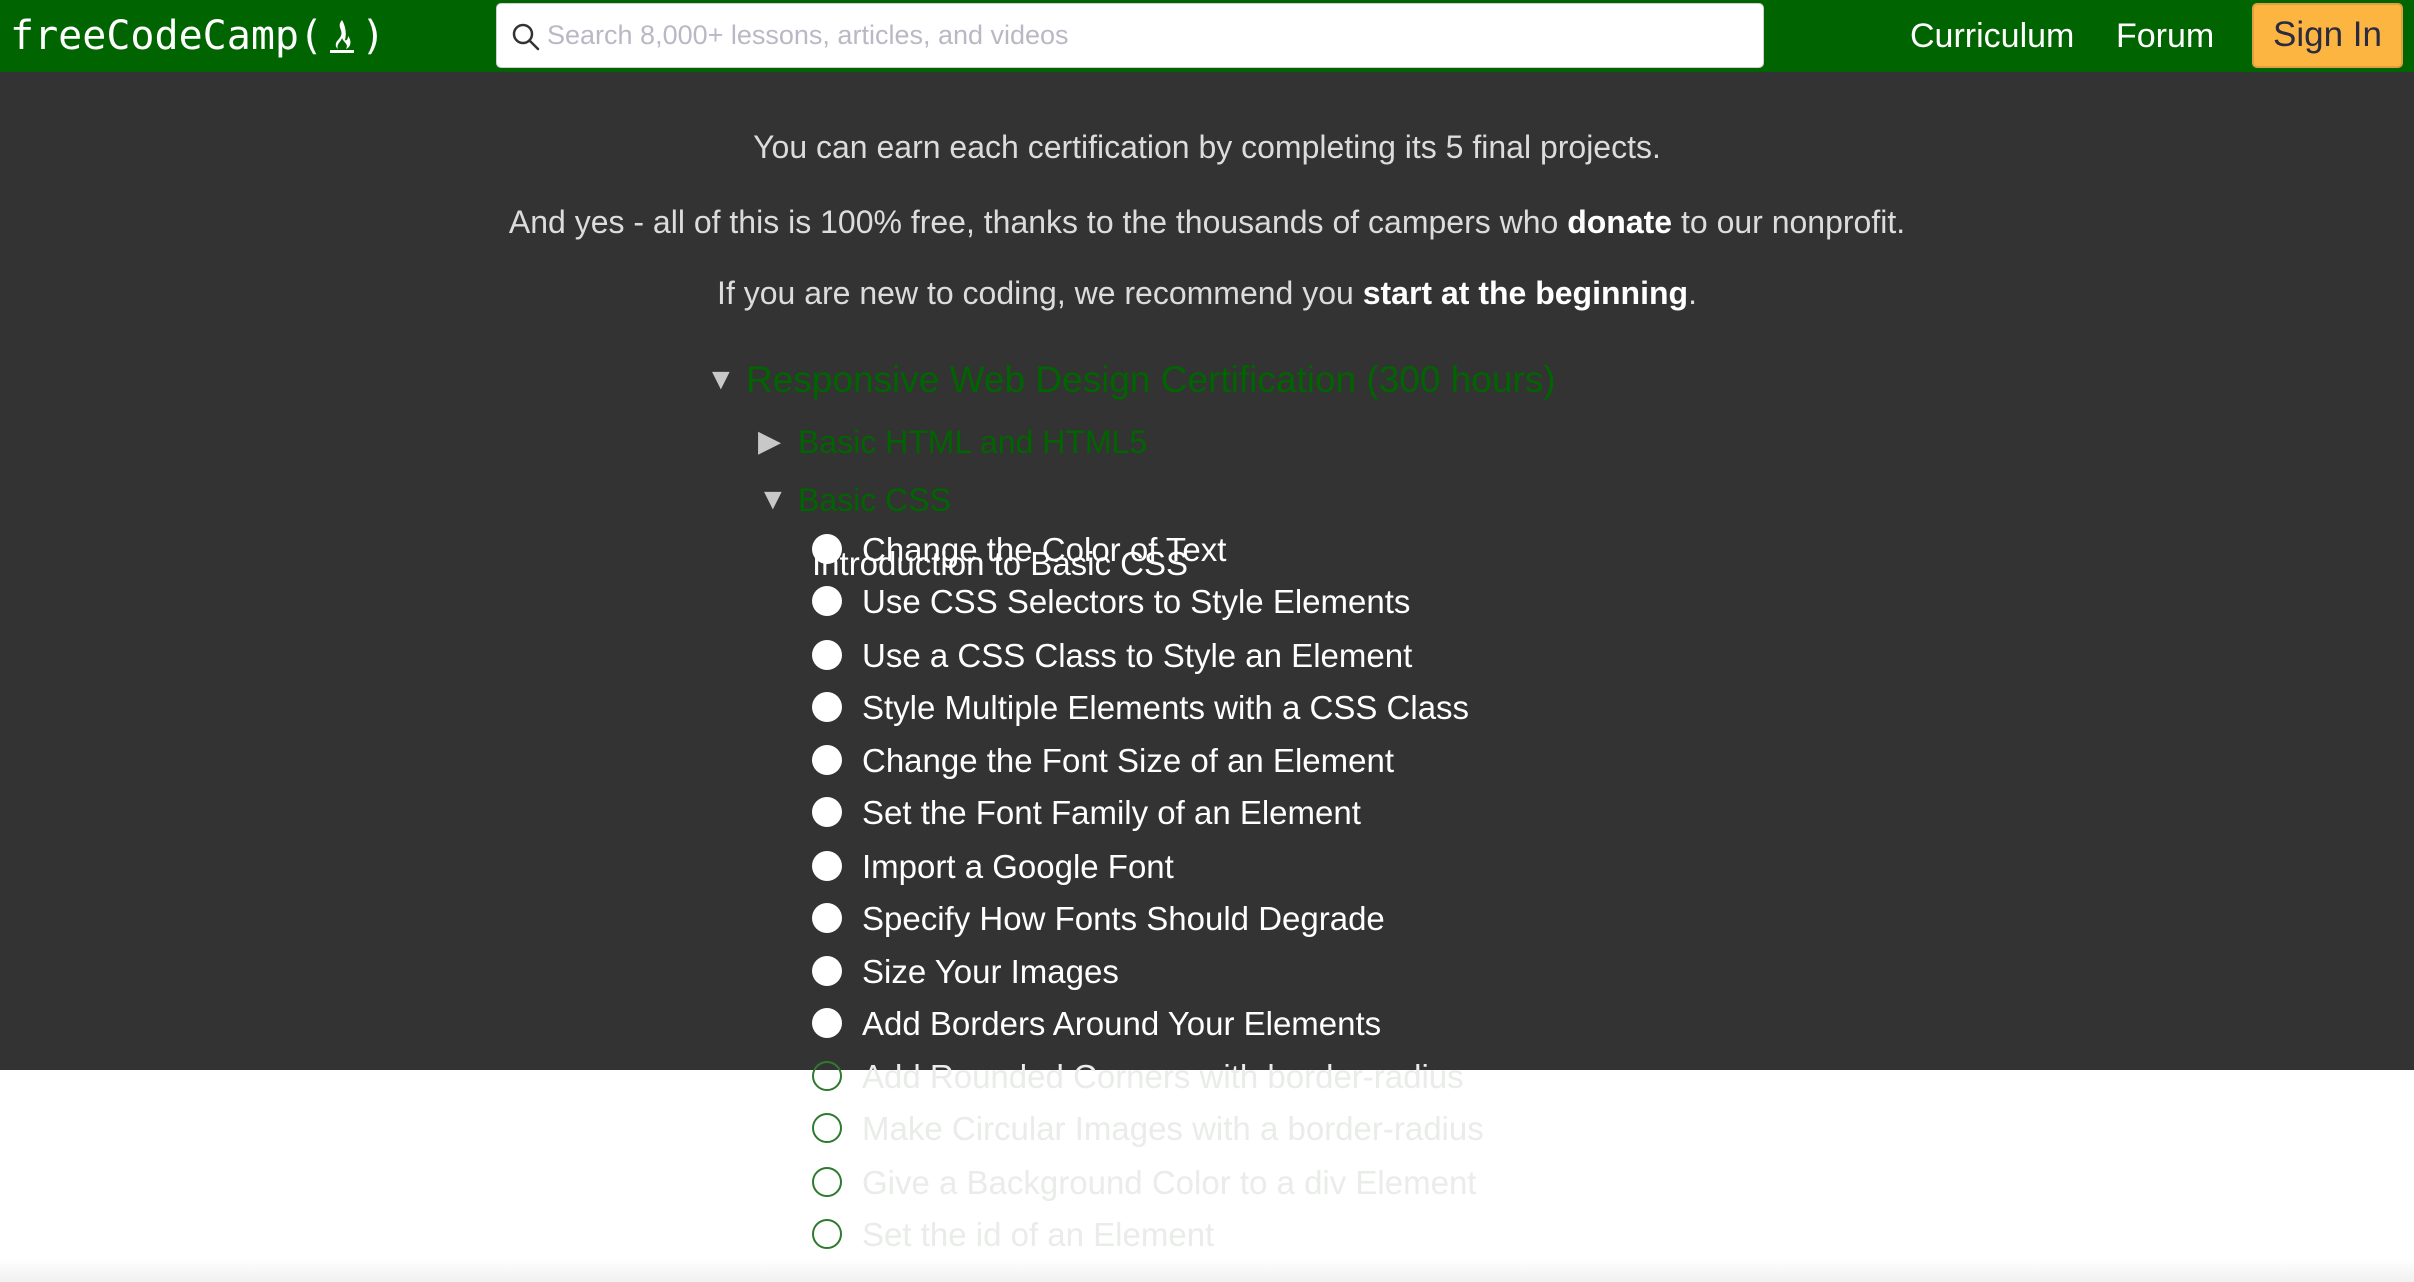  I want to click on nav-curriculum-link: Curriculum, so click(1992, 36).